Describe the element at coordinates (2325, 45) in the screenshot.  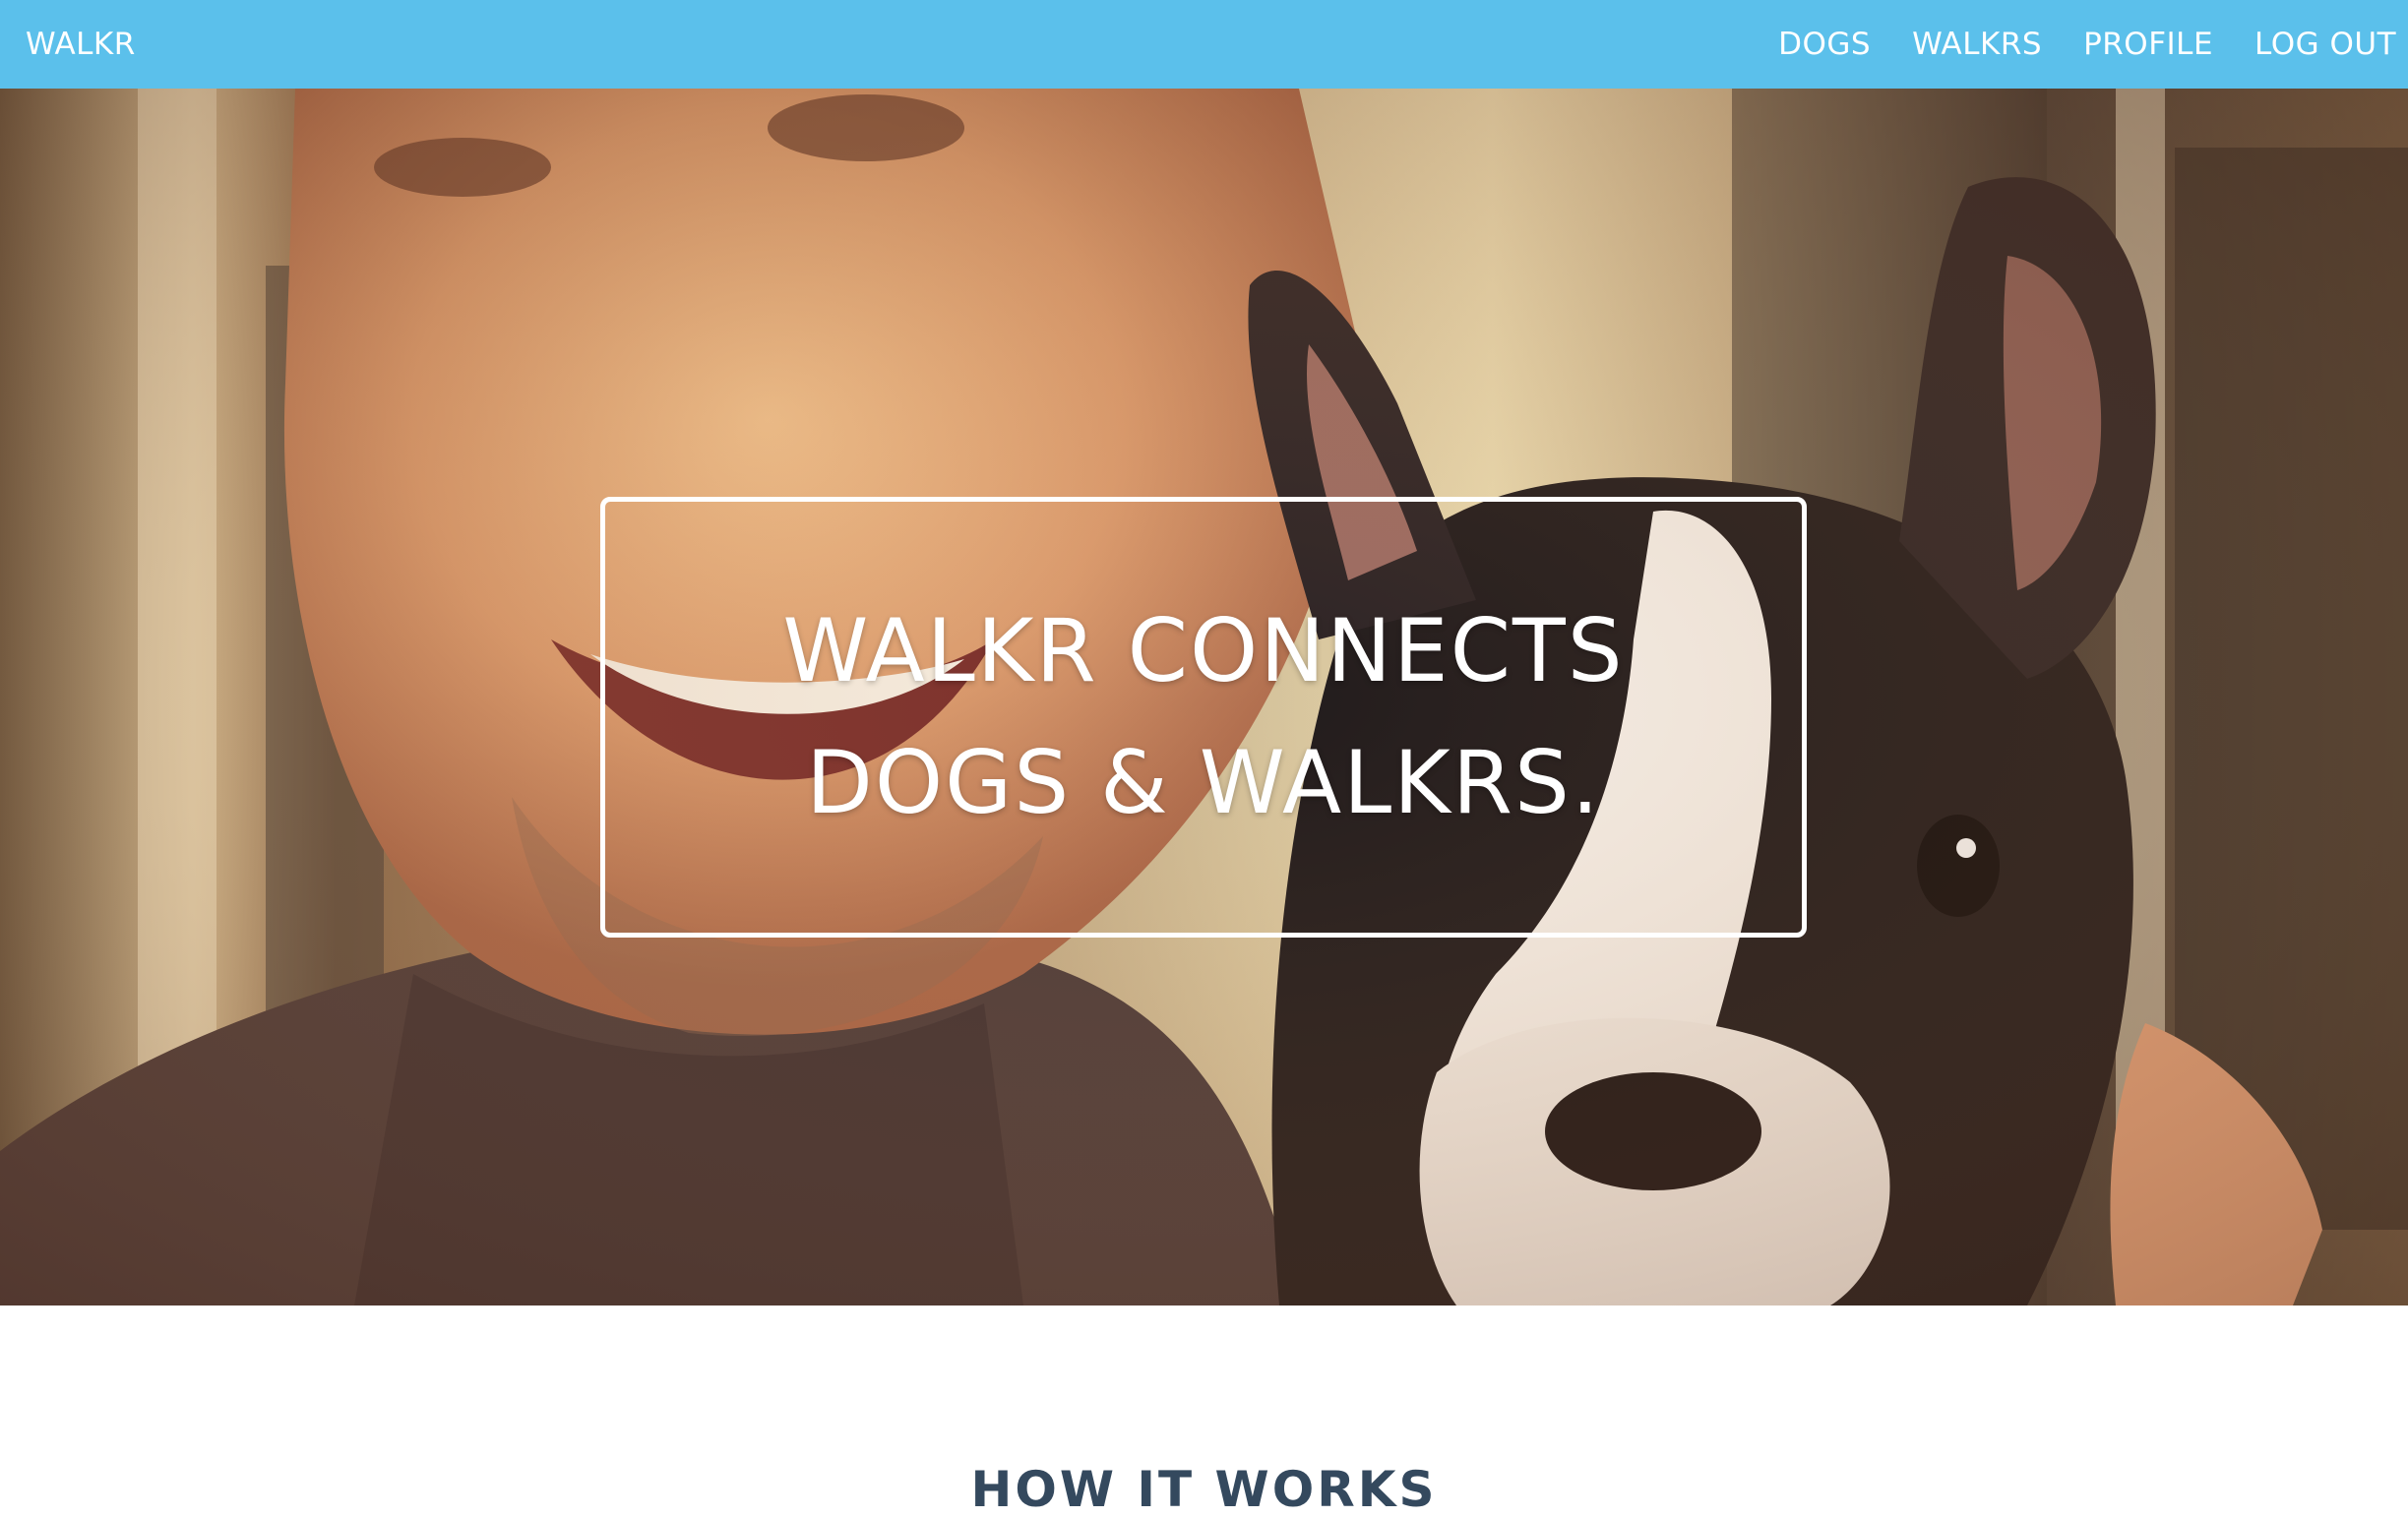
I see `nav-link-log-out: LOG OUT` at that location.